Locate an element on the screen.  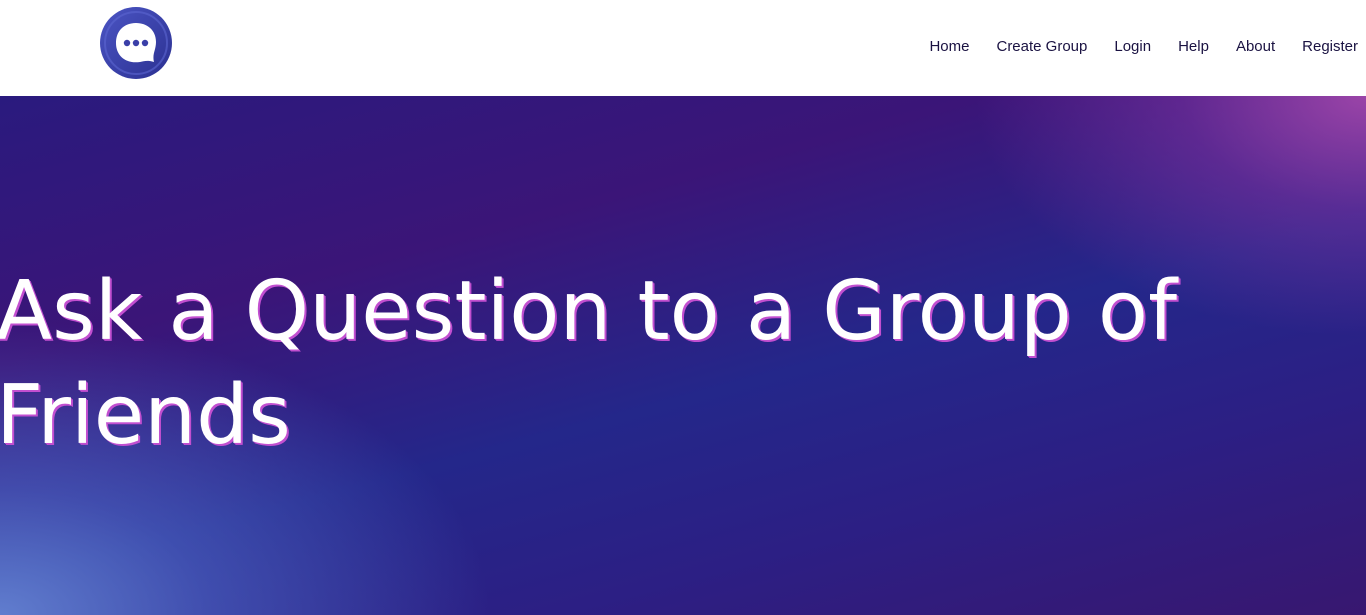
nav-help: Help is located at coordinates (1193, 47).